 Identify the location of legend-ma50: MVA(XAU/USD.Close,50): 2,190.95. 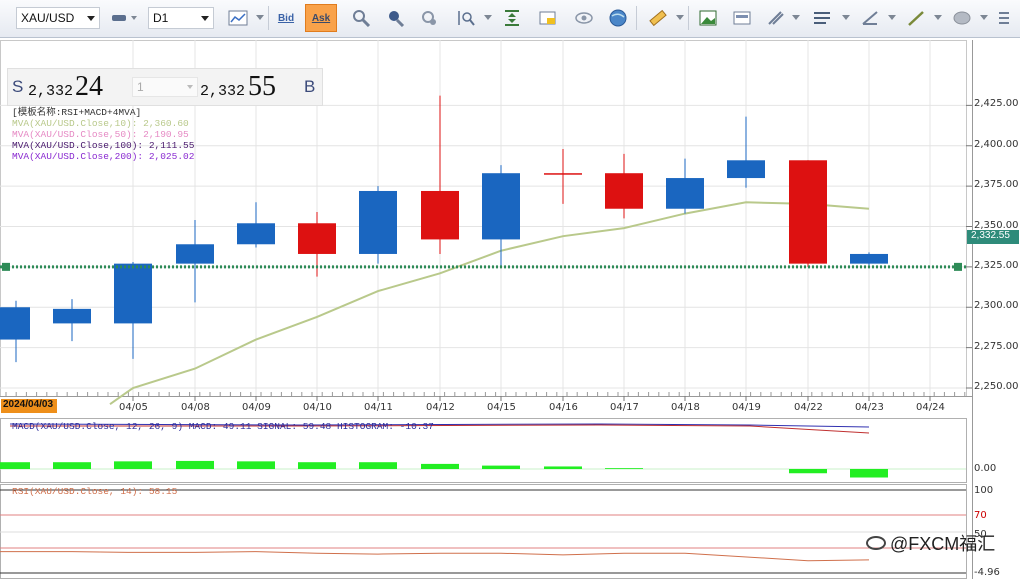
(103, 134).